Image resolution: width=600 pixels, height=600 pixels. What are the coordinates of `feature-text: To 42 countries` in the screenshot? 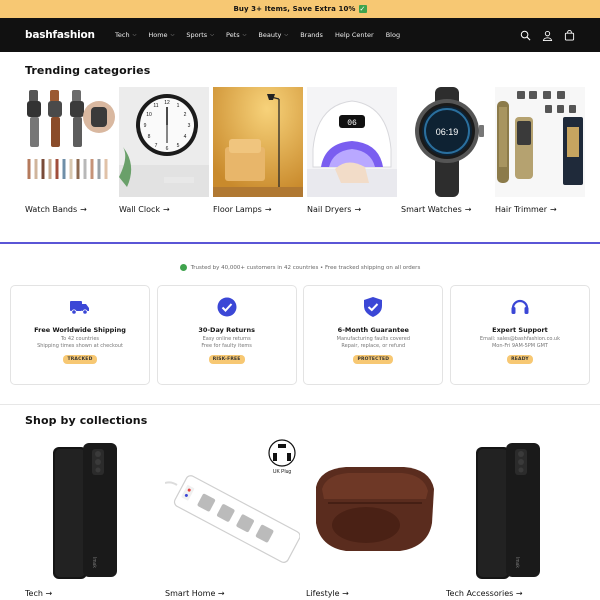 It's located at (80, 339).